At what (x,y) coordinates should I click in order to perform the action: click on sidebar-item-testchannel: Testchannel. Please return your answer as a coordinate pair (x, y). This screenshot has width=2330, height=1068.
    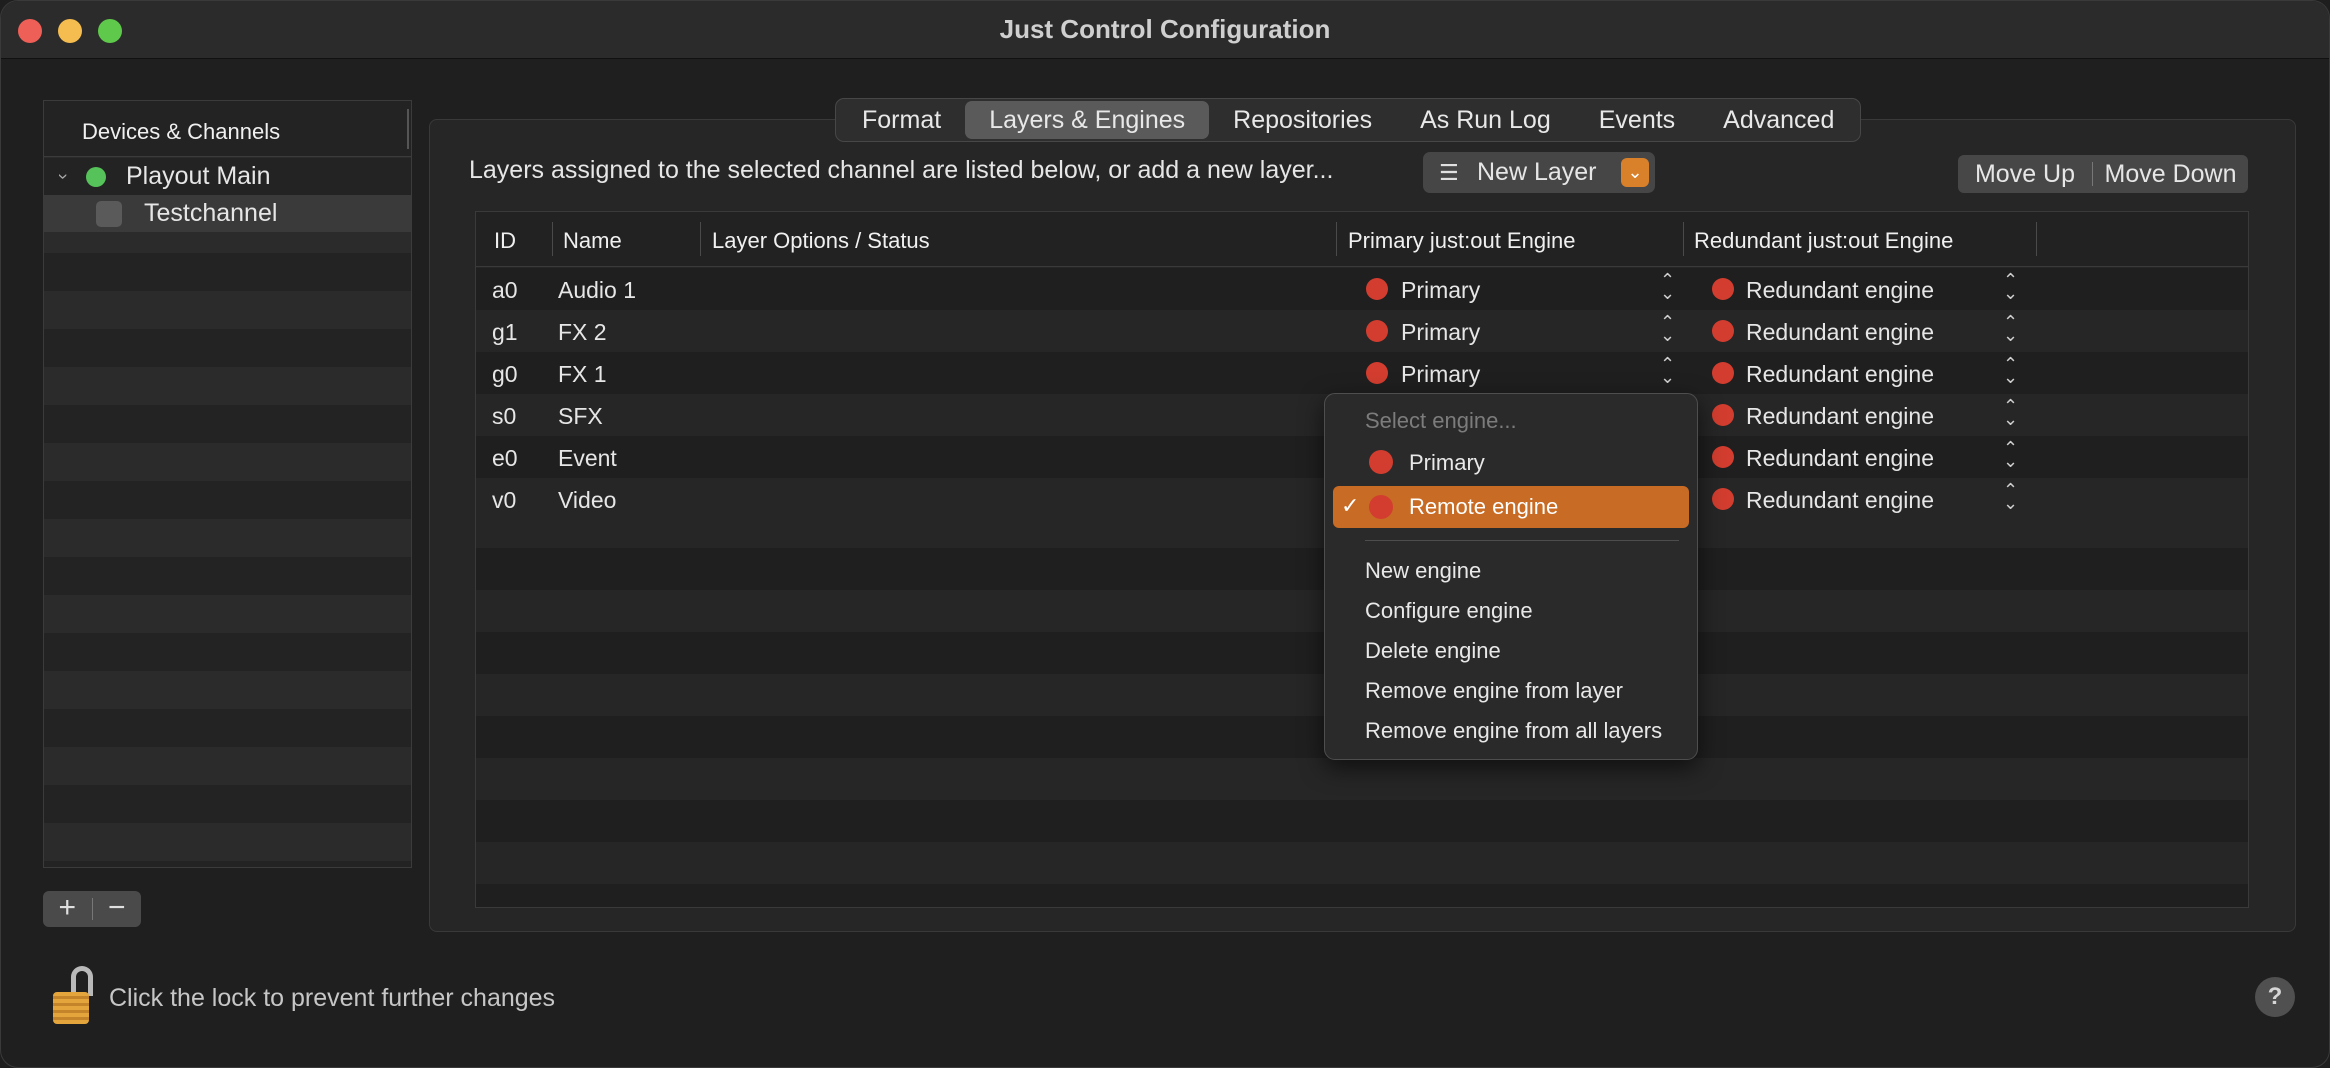
    Looking at the image, I should click on (227, 213).